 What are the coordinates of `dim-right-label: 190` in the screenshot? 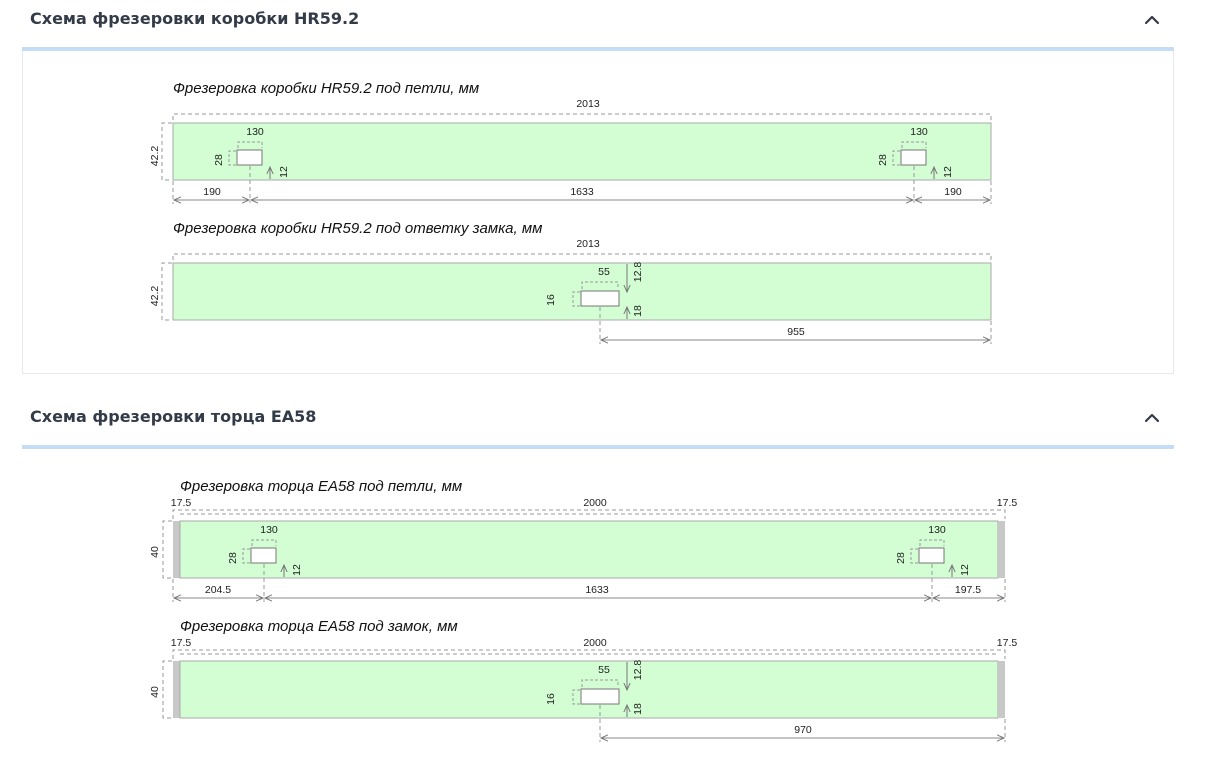 It's located at (953, 192).